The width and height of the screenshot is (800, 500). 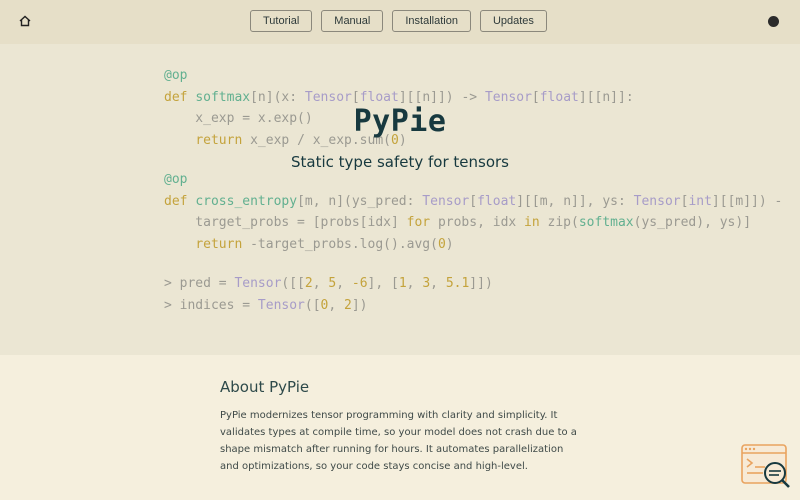 I want to click on code-token: -target_probs.log().avg(, so click(x=340, y=244).